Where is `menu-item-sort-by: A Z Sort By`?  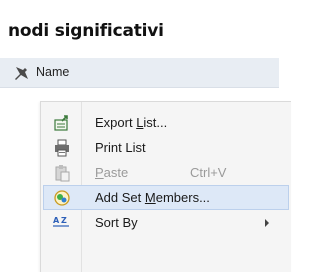
menu-item-sort-by: A Z Sort By is located at coordinates (166, 222).